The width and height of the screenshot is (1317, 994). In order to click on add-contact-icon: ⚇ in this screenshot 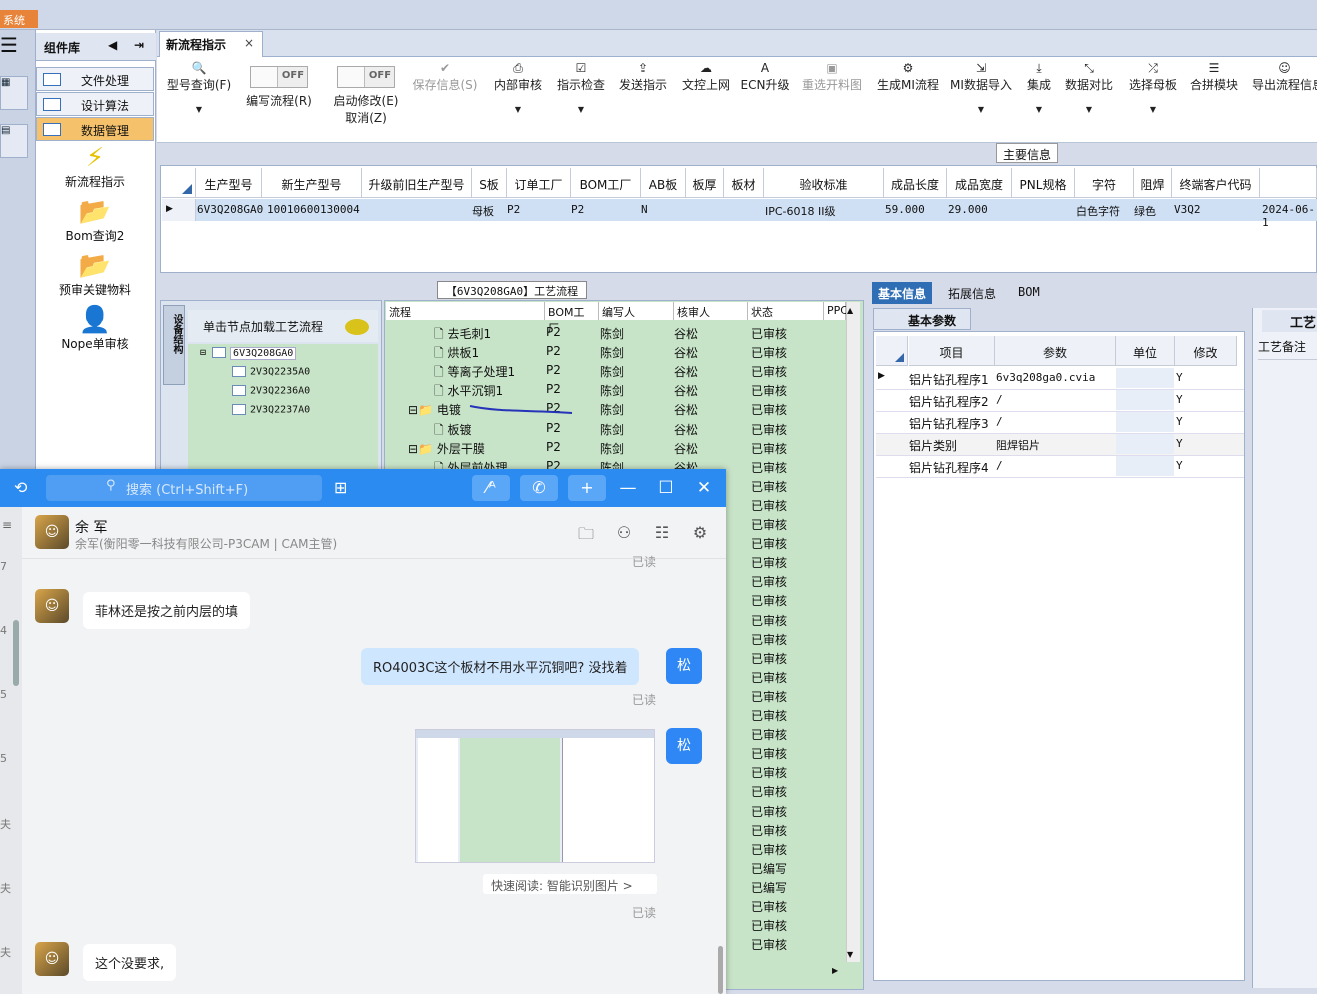, I will do `click(624, 534)`.